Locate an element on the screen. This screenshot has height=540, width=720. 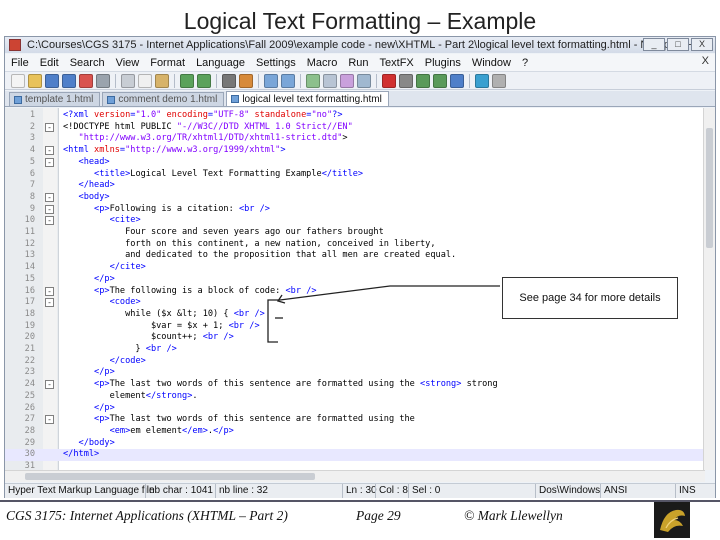
code-token: "UTF-8" is located at coordinates (234, 115).